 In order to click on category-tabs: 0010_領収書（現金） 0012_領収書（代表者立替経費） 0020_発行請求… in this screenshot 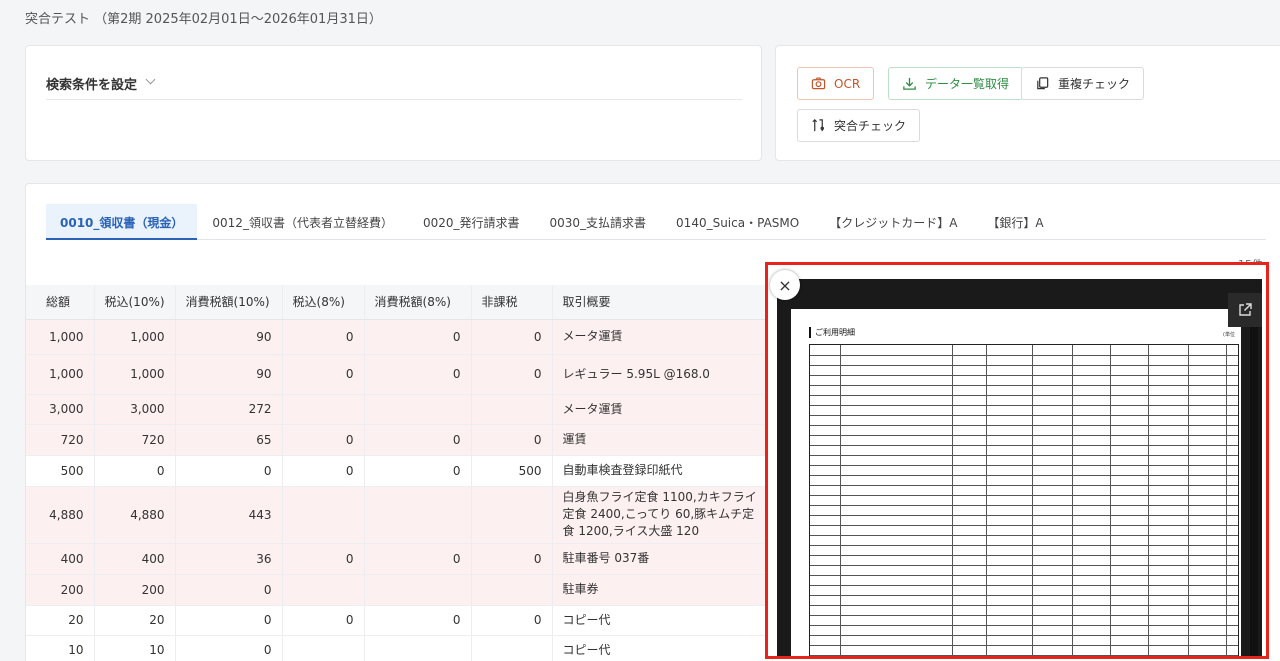, I will do `click(656, 222)`.